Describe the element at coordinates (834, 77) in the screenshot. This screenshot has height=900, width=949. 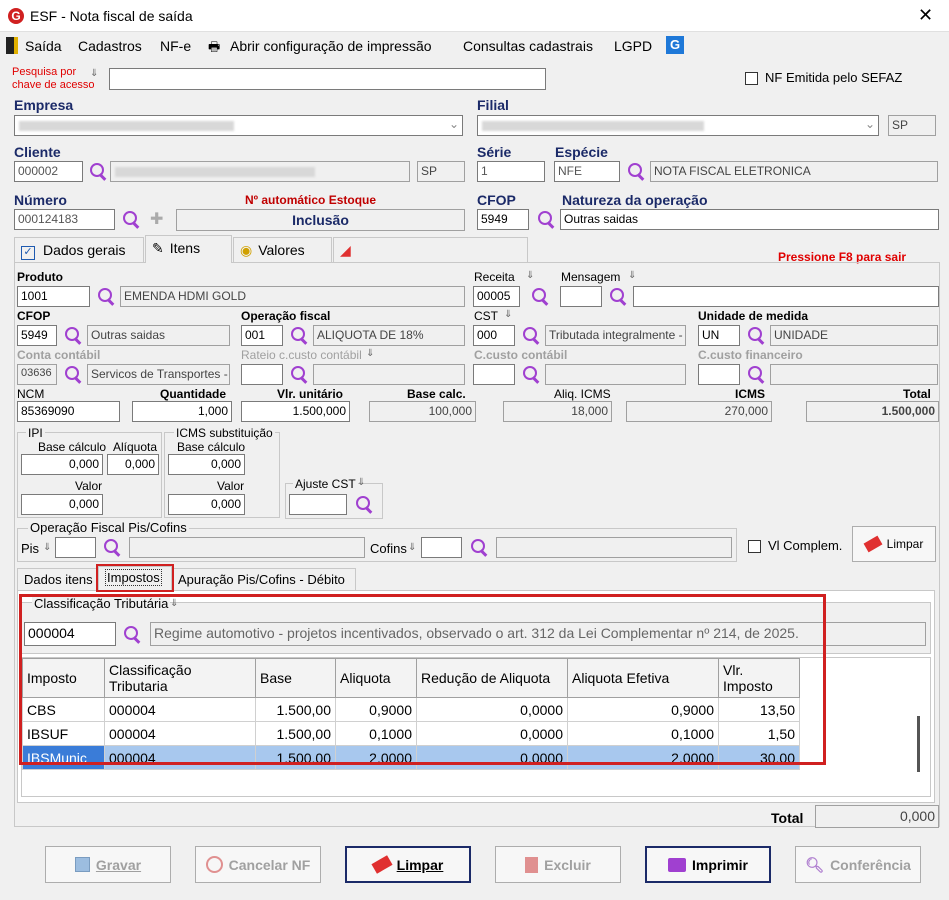
I see `nf-emitida-label: NF Emitida pelo SEFAZ` at that location.